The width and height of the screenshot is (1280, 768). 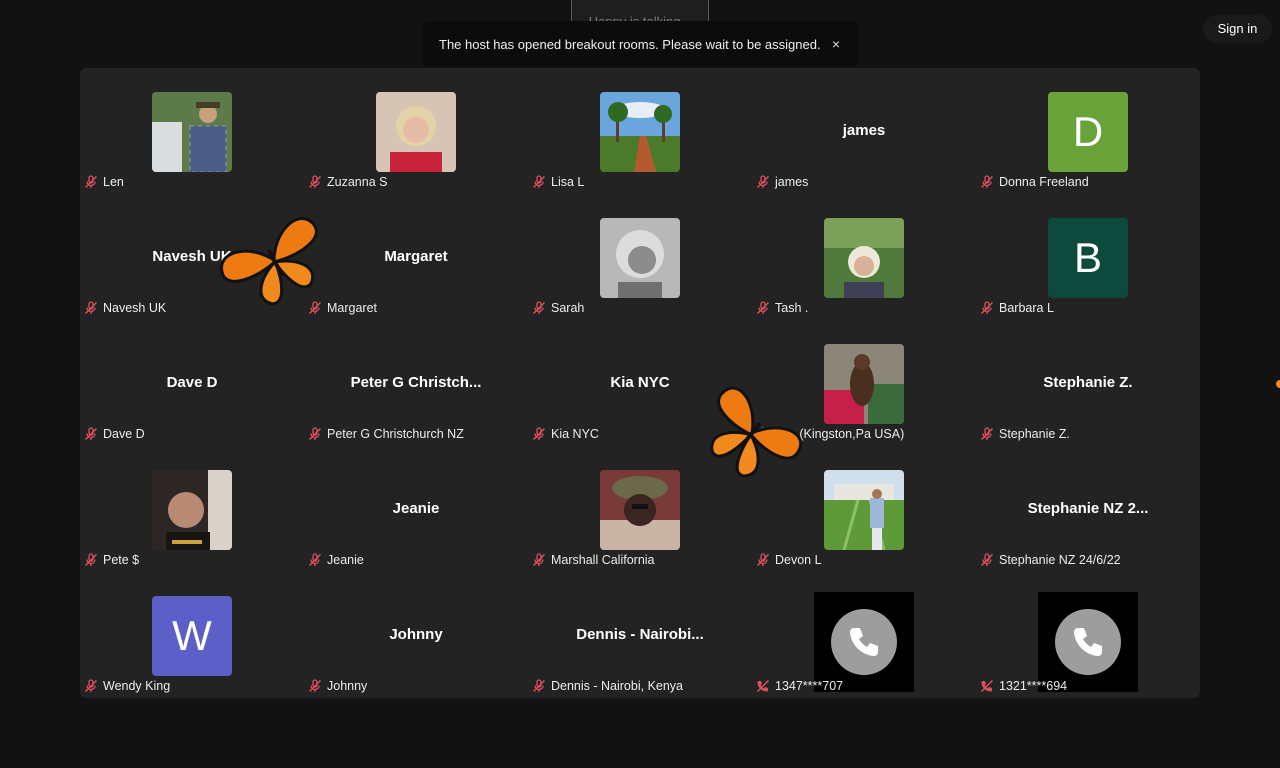 I want to click on participant-name: Len, so click(x=113, y=182).